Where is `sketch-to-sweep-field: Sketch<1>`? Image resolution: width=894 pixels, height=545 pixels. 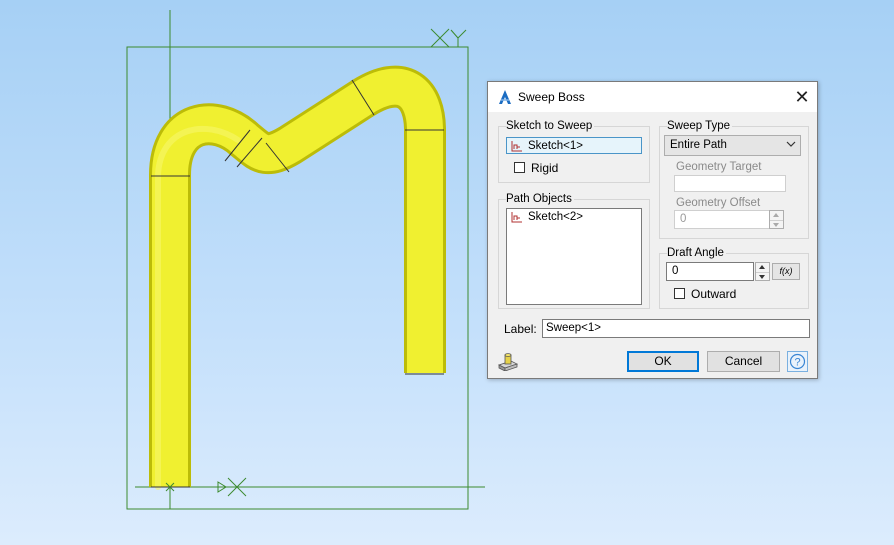
sketch-to-sweep-field: Sketch<1> is located at coordinates (574, 145).